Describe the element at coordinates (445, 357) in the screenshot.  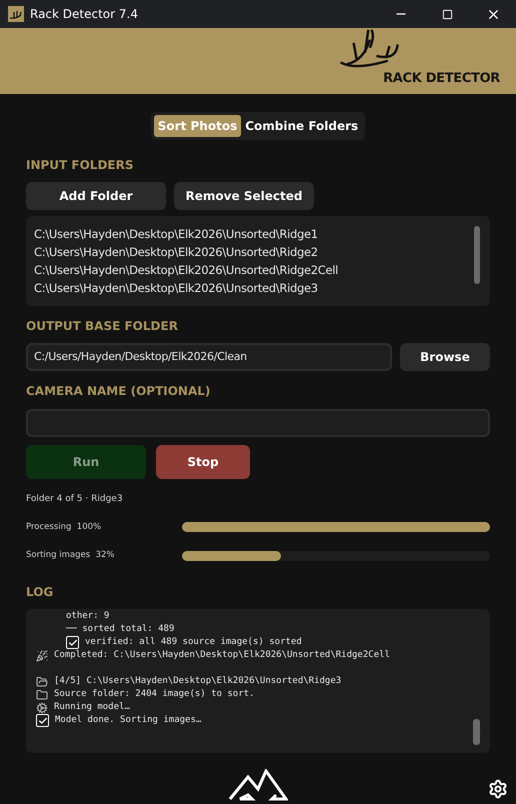
I see `browse-button: Browse` at that location.